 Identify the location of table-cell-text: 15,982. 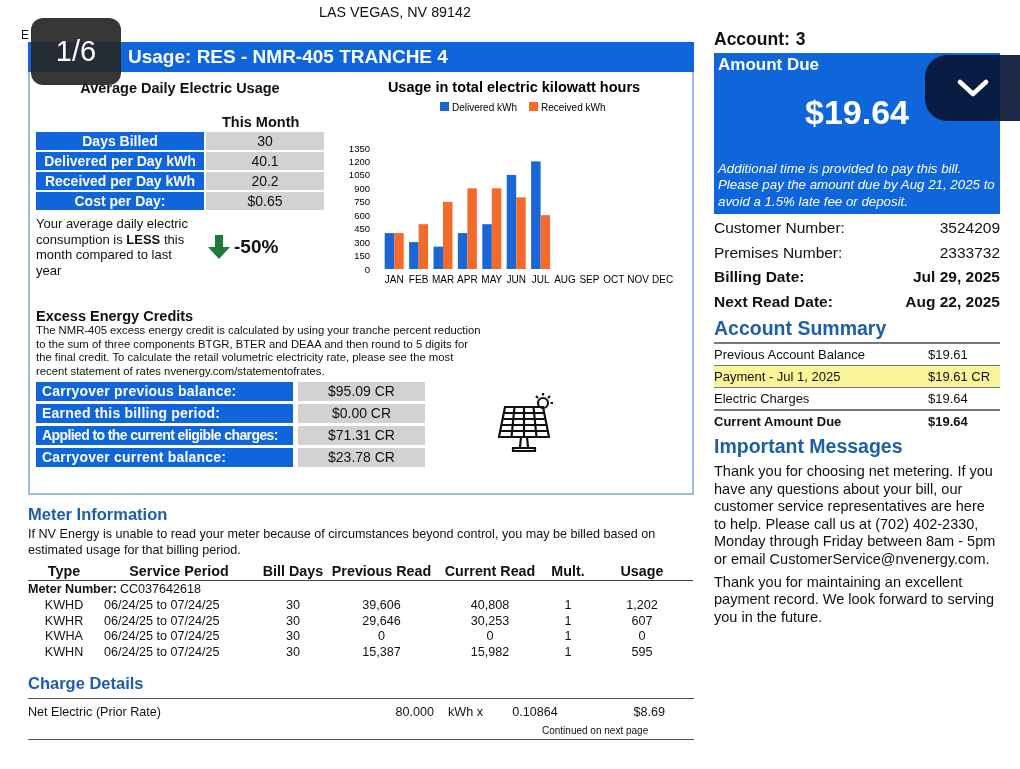
(490, 652).